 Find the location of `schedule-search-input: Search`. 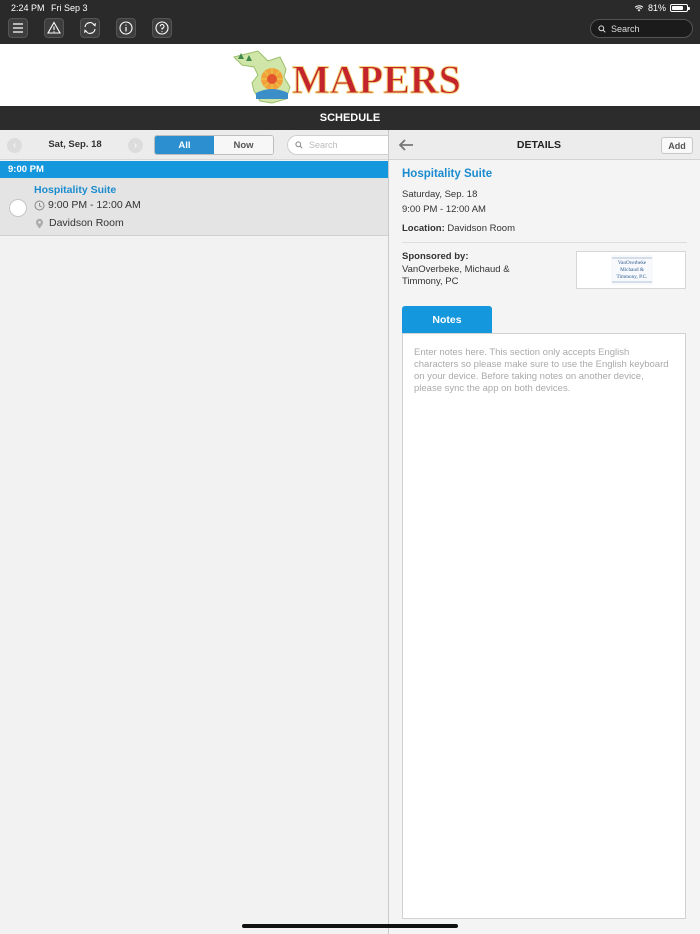

schedule-search-input: Search is located at coordinates (337, 145).